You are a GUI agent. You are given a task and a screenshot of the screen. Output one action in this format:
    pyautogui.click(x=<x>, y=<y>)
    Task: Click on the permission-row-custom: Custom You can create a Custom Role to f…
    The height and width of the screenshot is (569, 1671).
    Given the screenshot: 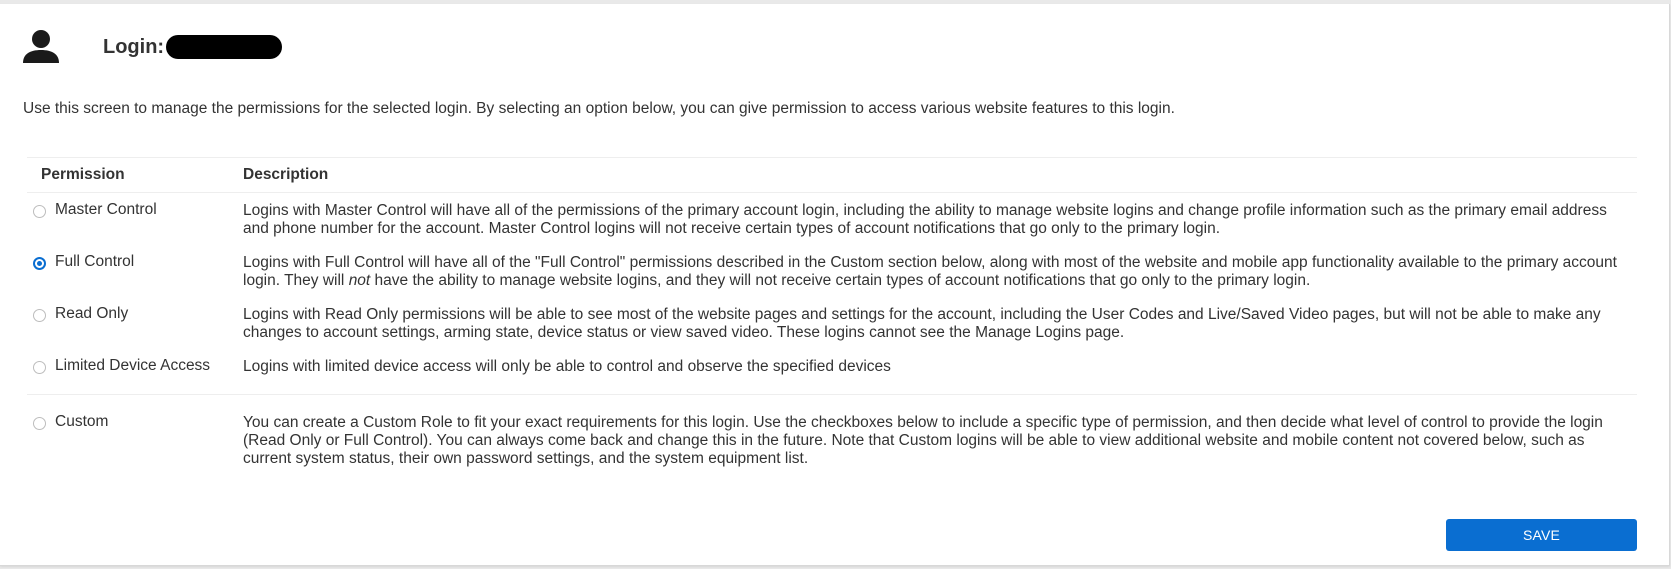 What is the action you would take?
    pyautogui.click(x=832, y=440)
    